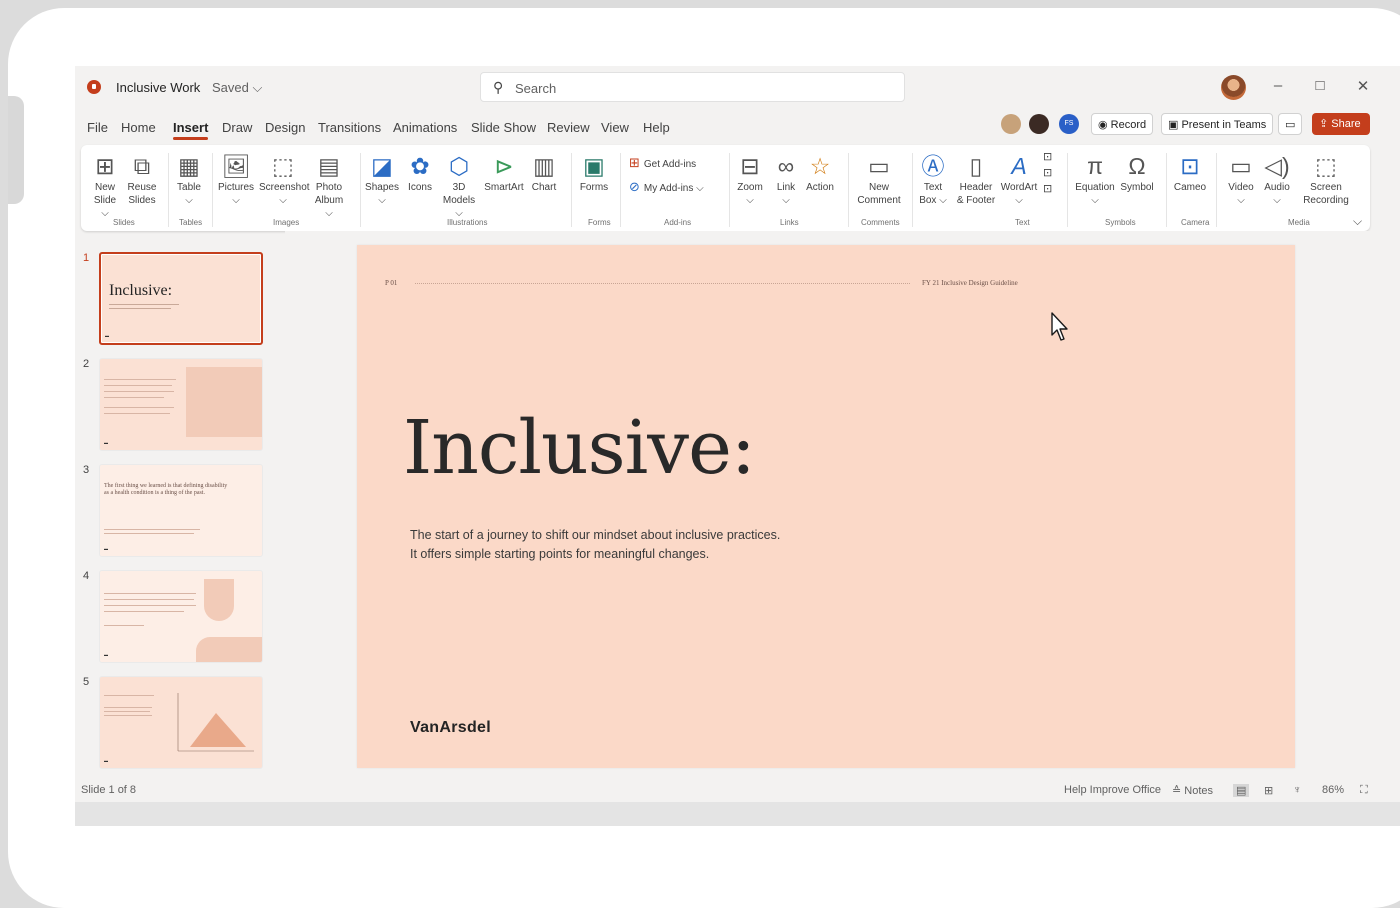 The image size is (1400, 908). Describe the element at coordinates (237, 127) in the screenshot. I see `tab-draw: Draw` at that location.